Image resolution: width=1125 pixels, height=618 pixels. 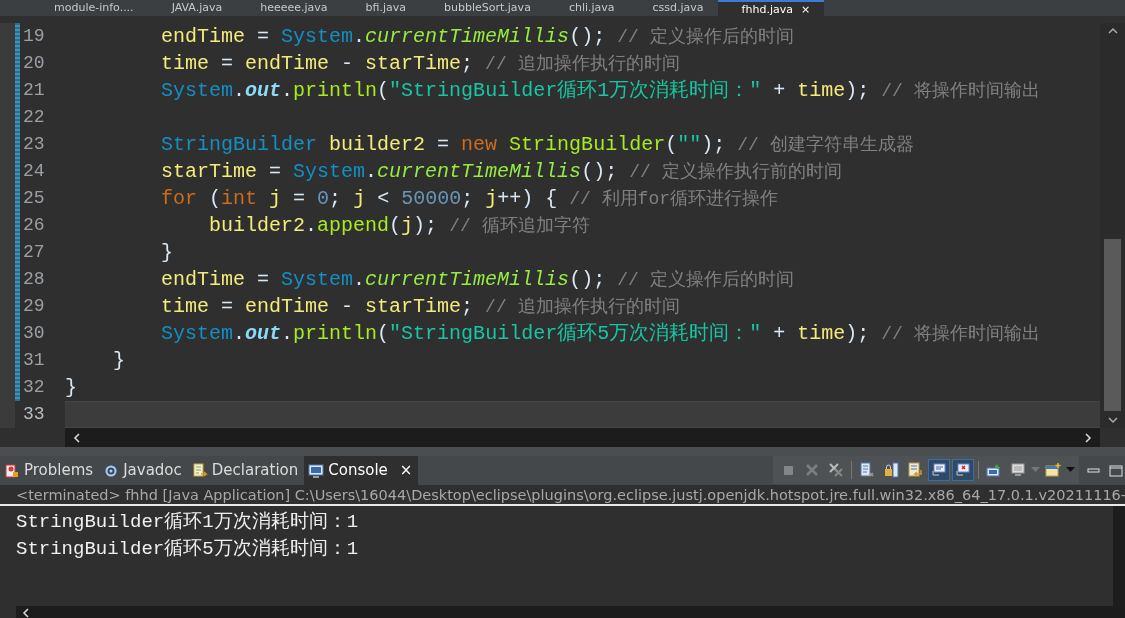 What do you see at coordinates (381, 8) in the screenshot?
I see `editor-tab: bfi.java` at bounding box center [381, 8].